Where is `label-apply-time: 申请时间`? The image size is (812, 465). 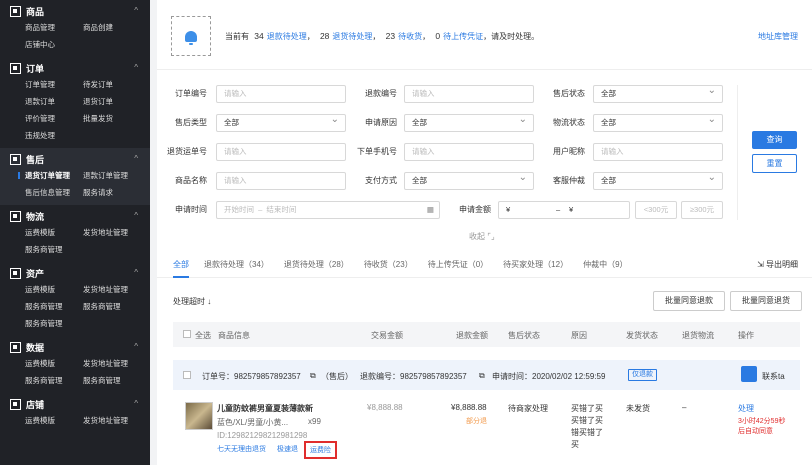 label-apply-time: 申请时间 is located at coordinates (191, 209).